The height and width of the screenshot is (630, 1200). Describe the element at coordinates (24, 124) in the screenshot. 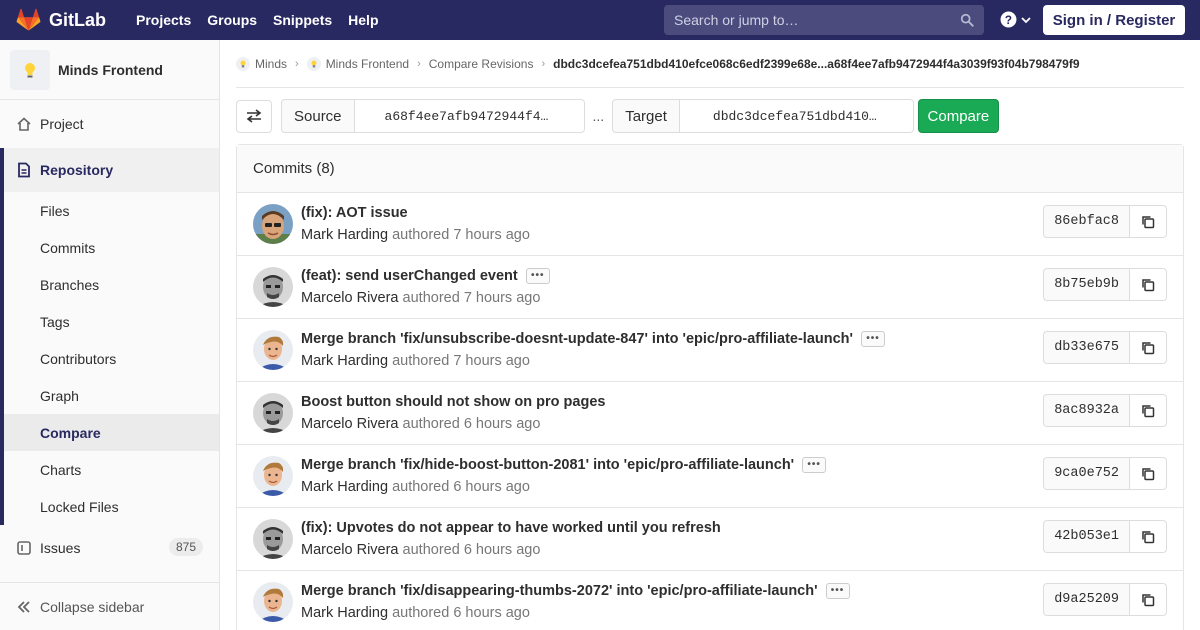

I see `home-icon` at that location.